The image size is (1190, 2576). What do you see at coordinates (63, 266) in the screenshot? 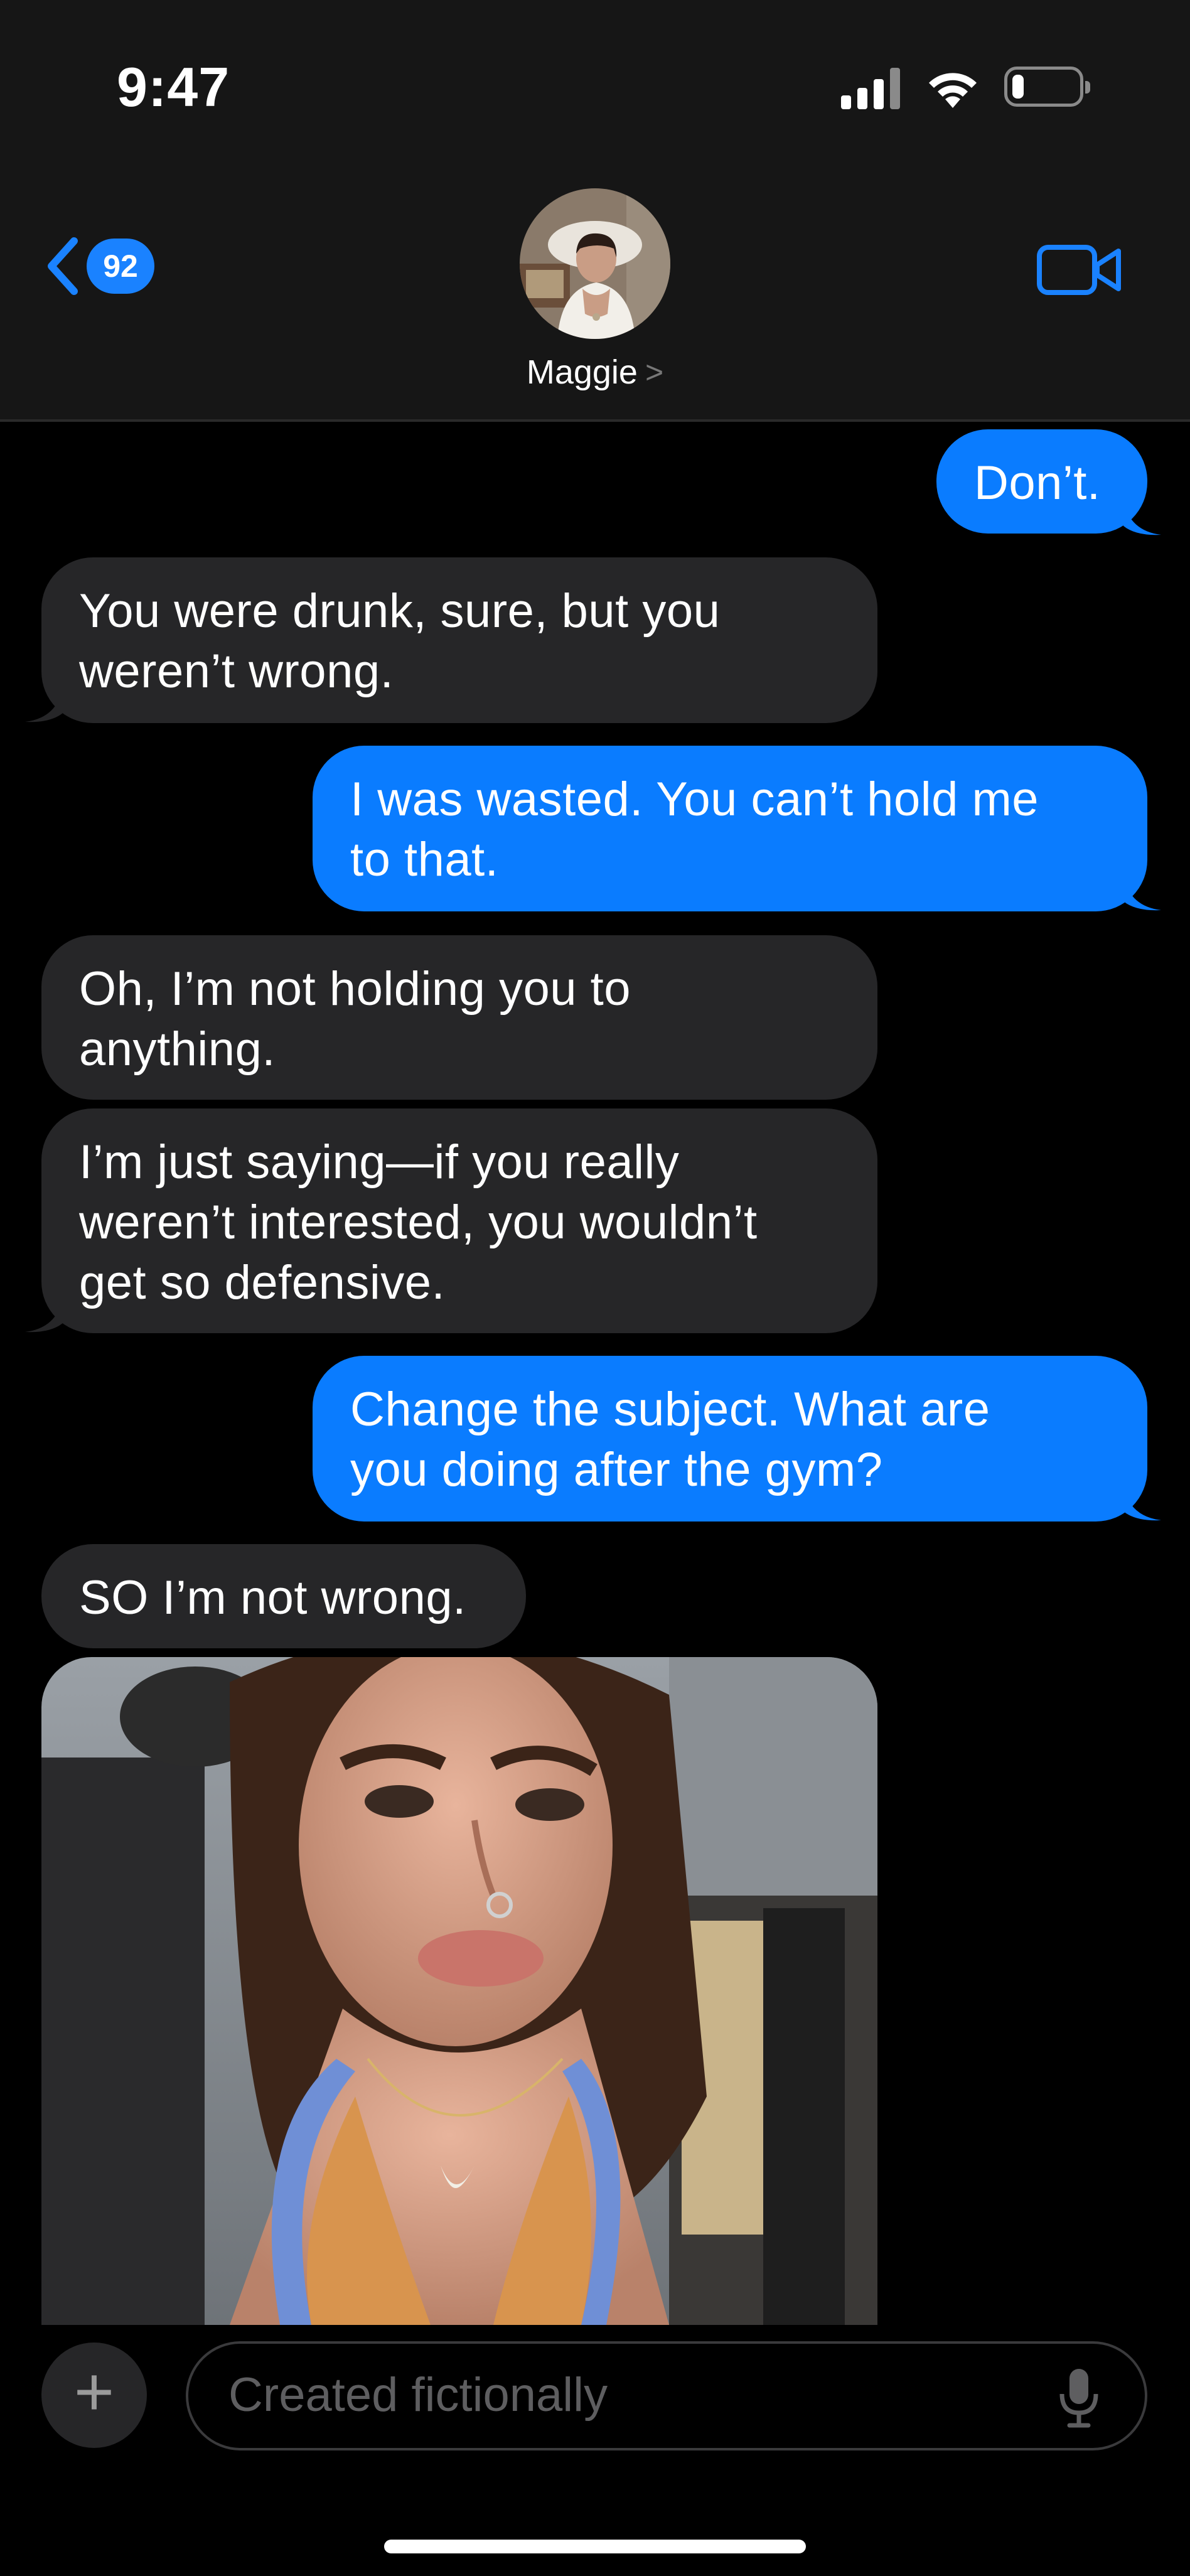
I see `chevron-left-icon` at bounding box center [63, 266].